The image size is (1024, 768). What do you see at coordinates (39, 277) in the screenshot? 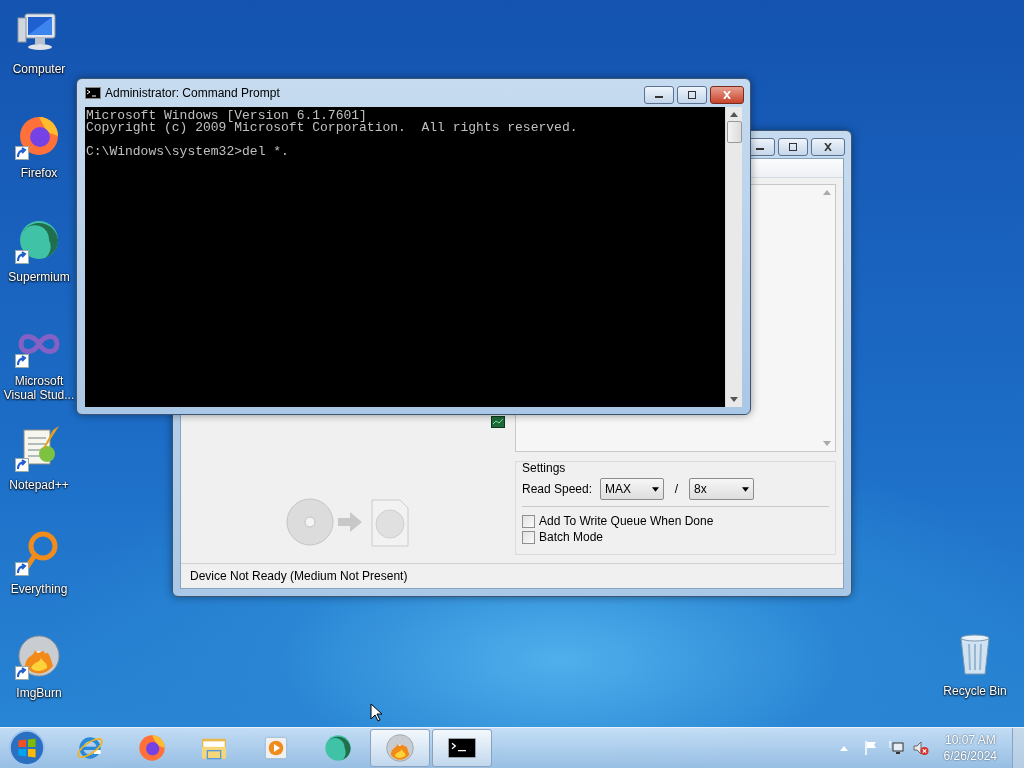
I see `desktop-icon-label: Supermium` at bounding box center [39, 277].